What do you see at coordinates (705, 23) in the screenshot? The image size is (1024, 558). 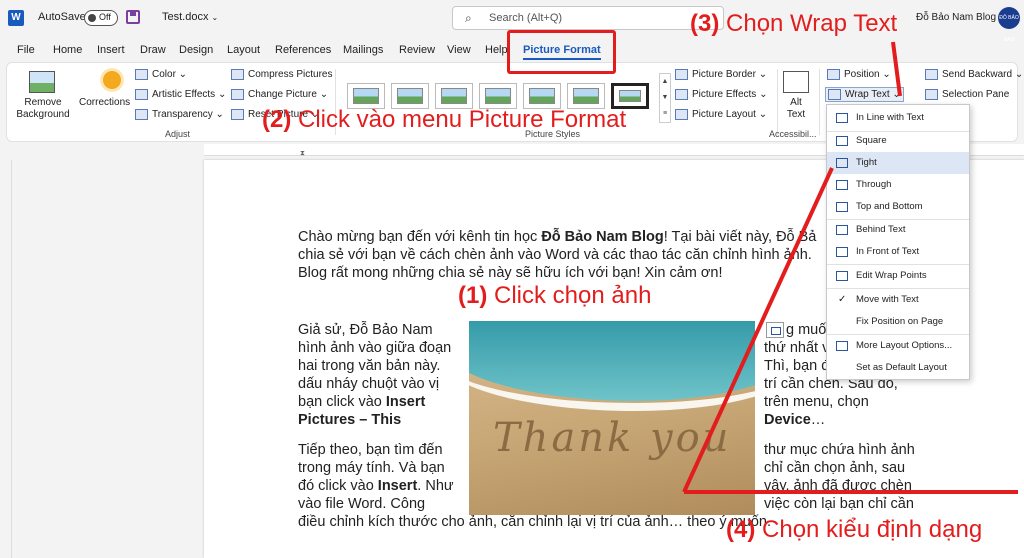 I see `step-number: (3)` at bounding box center [705, 23].